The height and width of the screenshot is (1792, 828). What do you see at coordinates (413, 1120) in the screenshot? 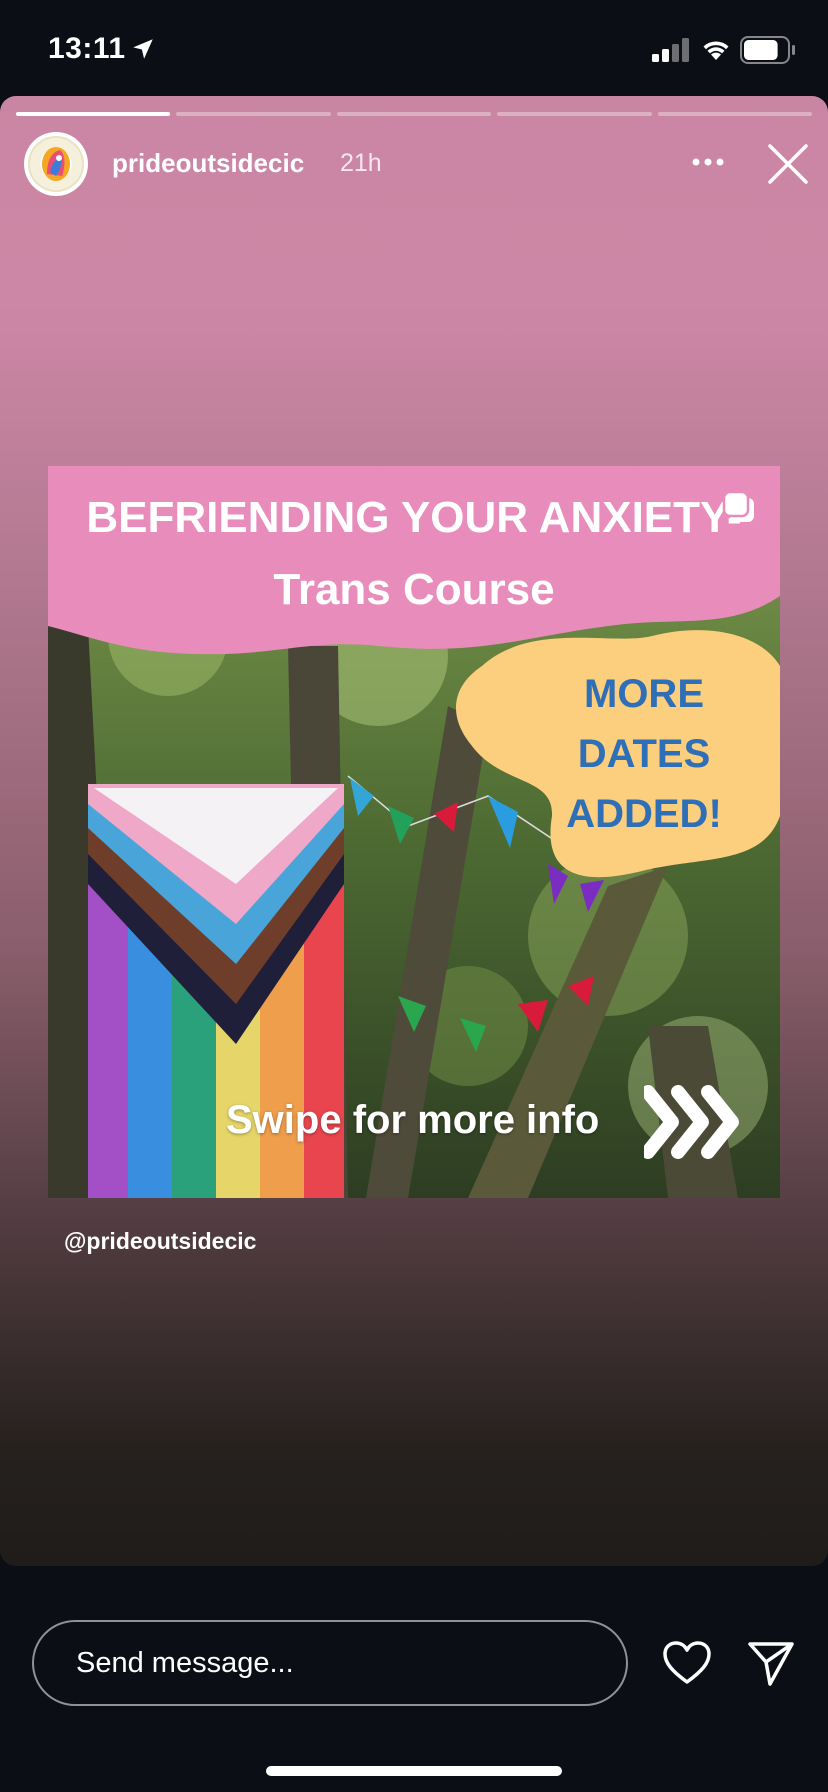
I see `swipe-hint: Swipe for more info` at bounding box center [413, 1120].